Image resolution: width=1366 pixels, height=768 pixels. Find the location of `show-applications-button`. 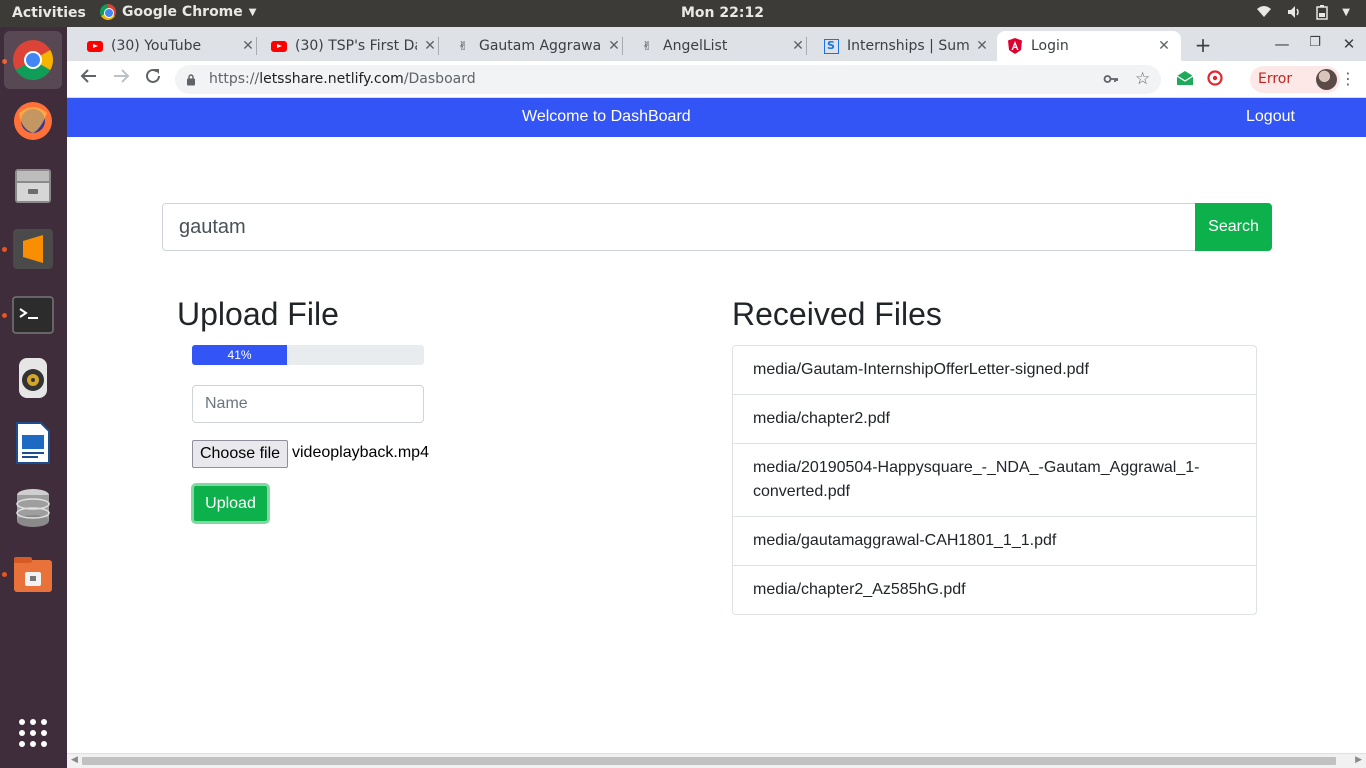

show-applications-button is located at coordinates (33, 733).